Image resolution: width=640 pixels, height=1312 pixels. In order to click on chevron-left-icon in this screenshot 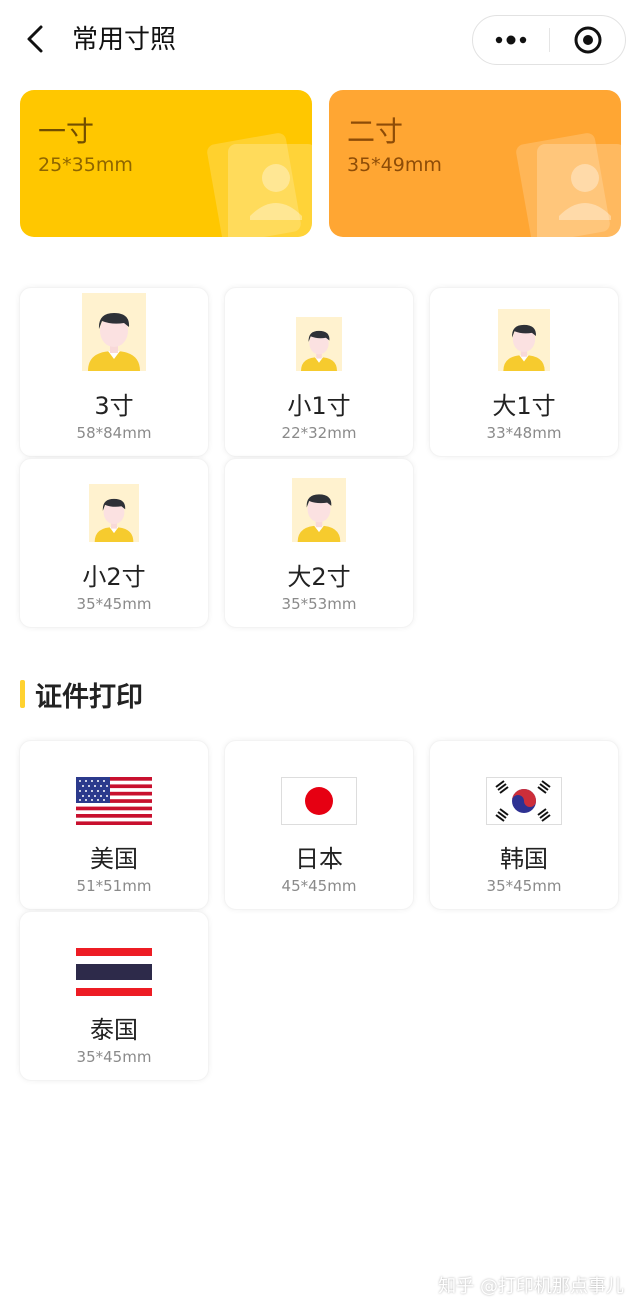, I will do `click(35, 39)`.